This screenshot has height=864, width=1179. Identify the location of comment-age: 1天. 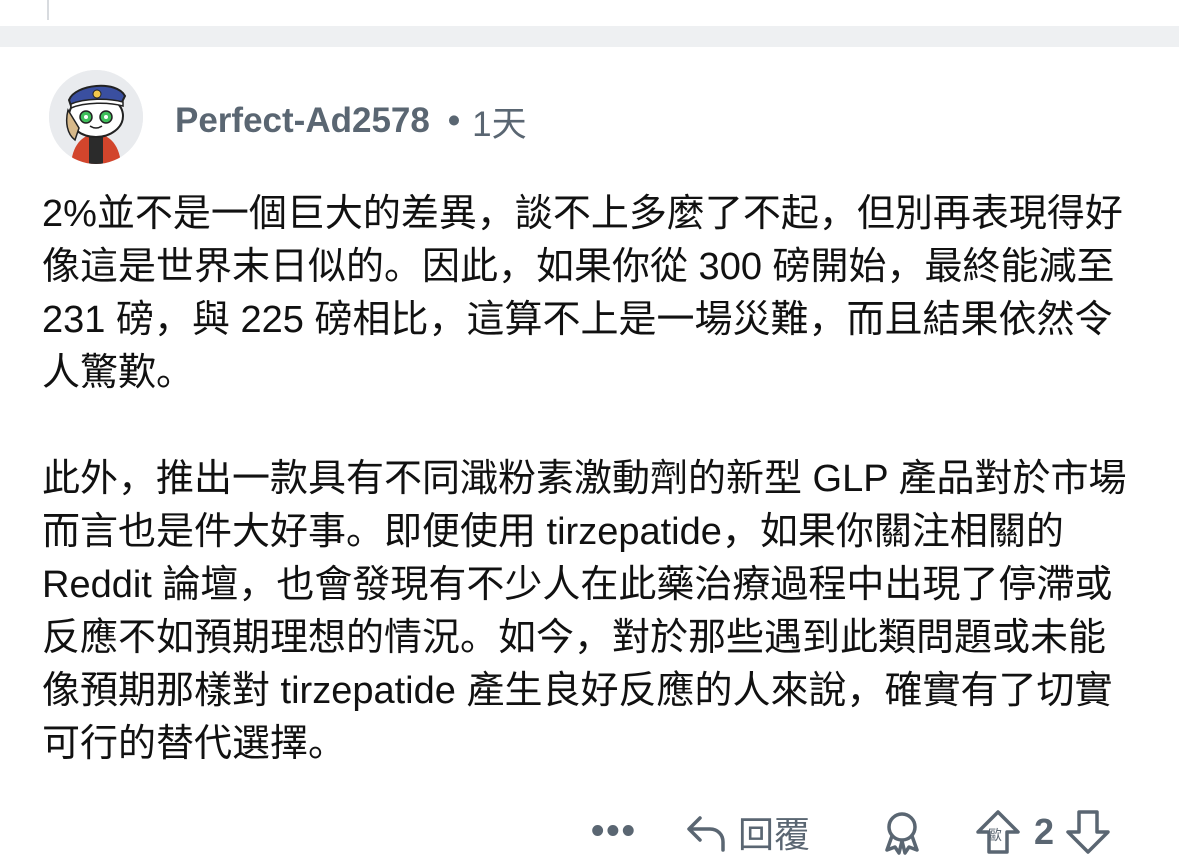
(499, 124).